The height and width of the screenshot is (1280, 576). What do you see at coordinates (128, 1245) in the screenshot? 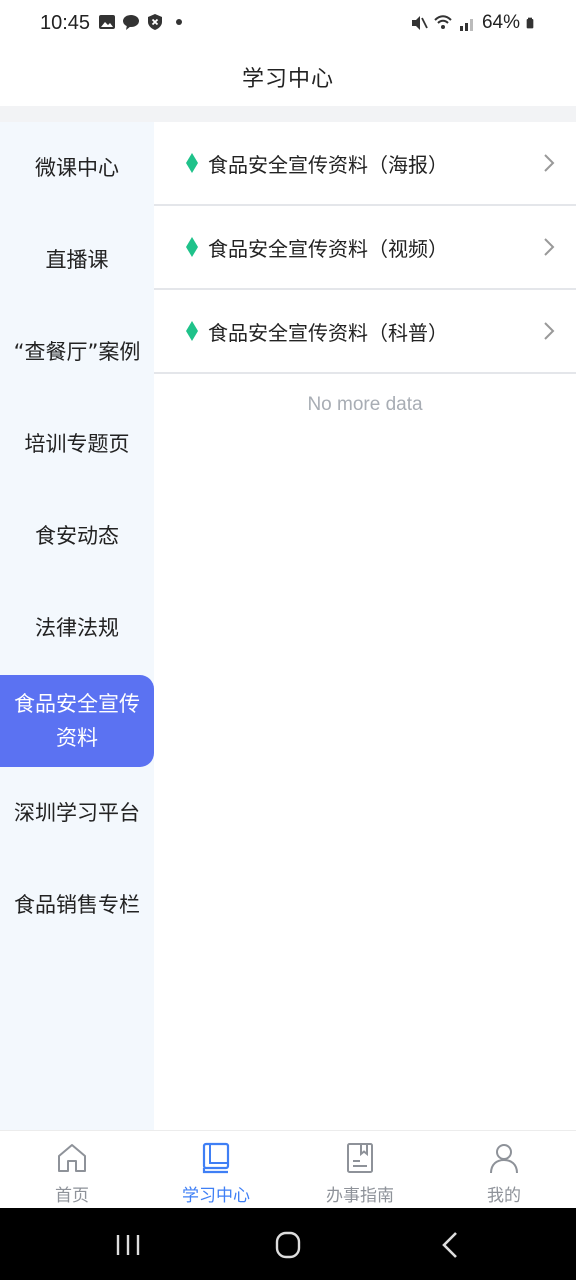
I see `recent-apps-icon` at bounding box center [128, 1245].